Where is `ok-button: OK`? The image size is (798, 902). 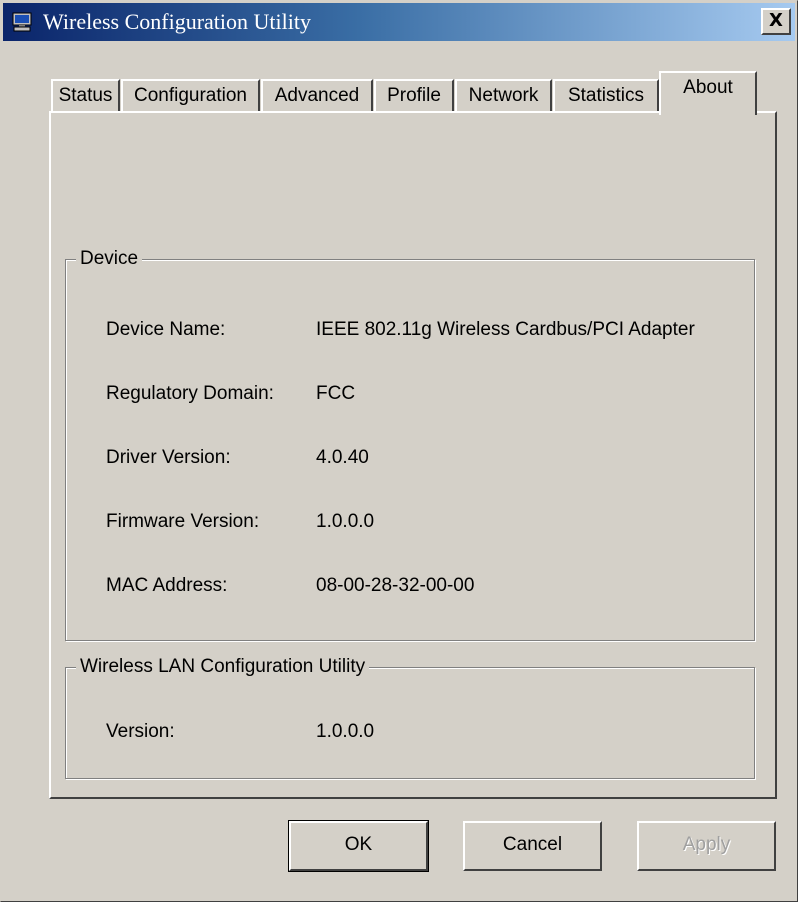
ok-button: OK is located at coordinates (358, 846).